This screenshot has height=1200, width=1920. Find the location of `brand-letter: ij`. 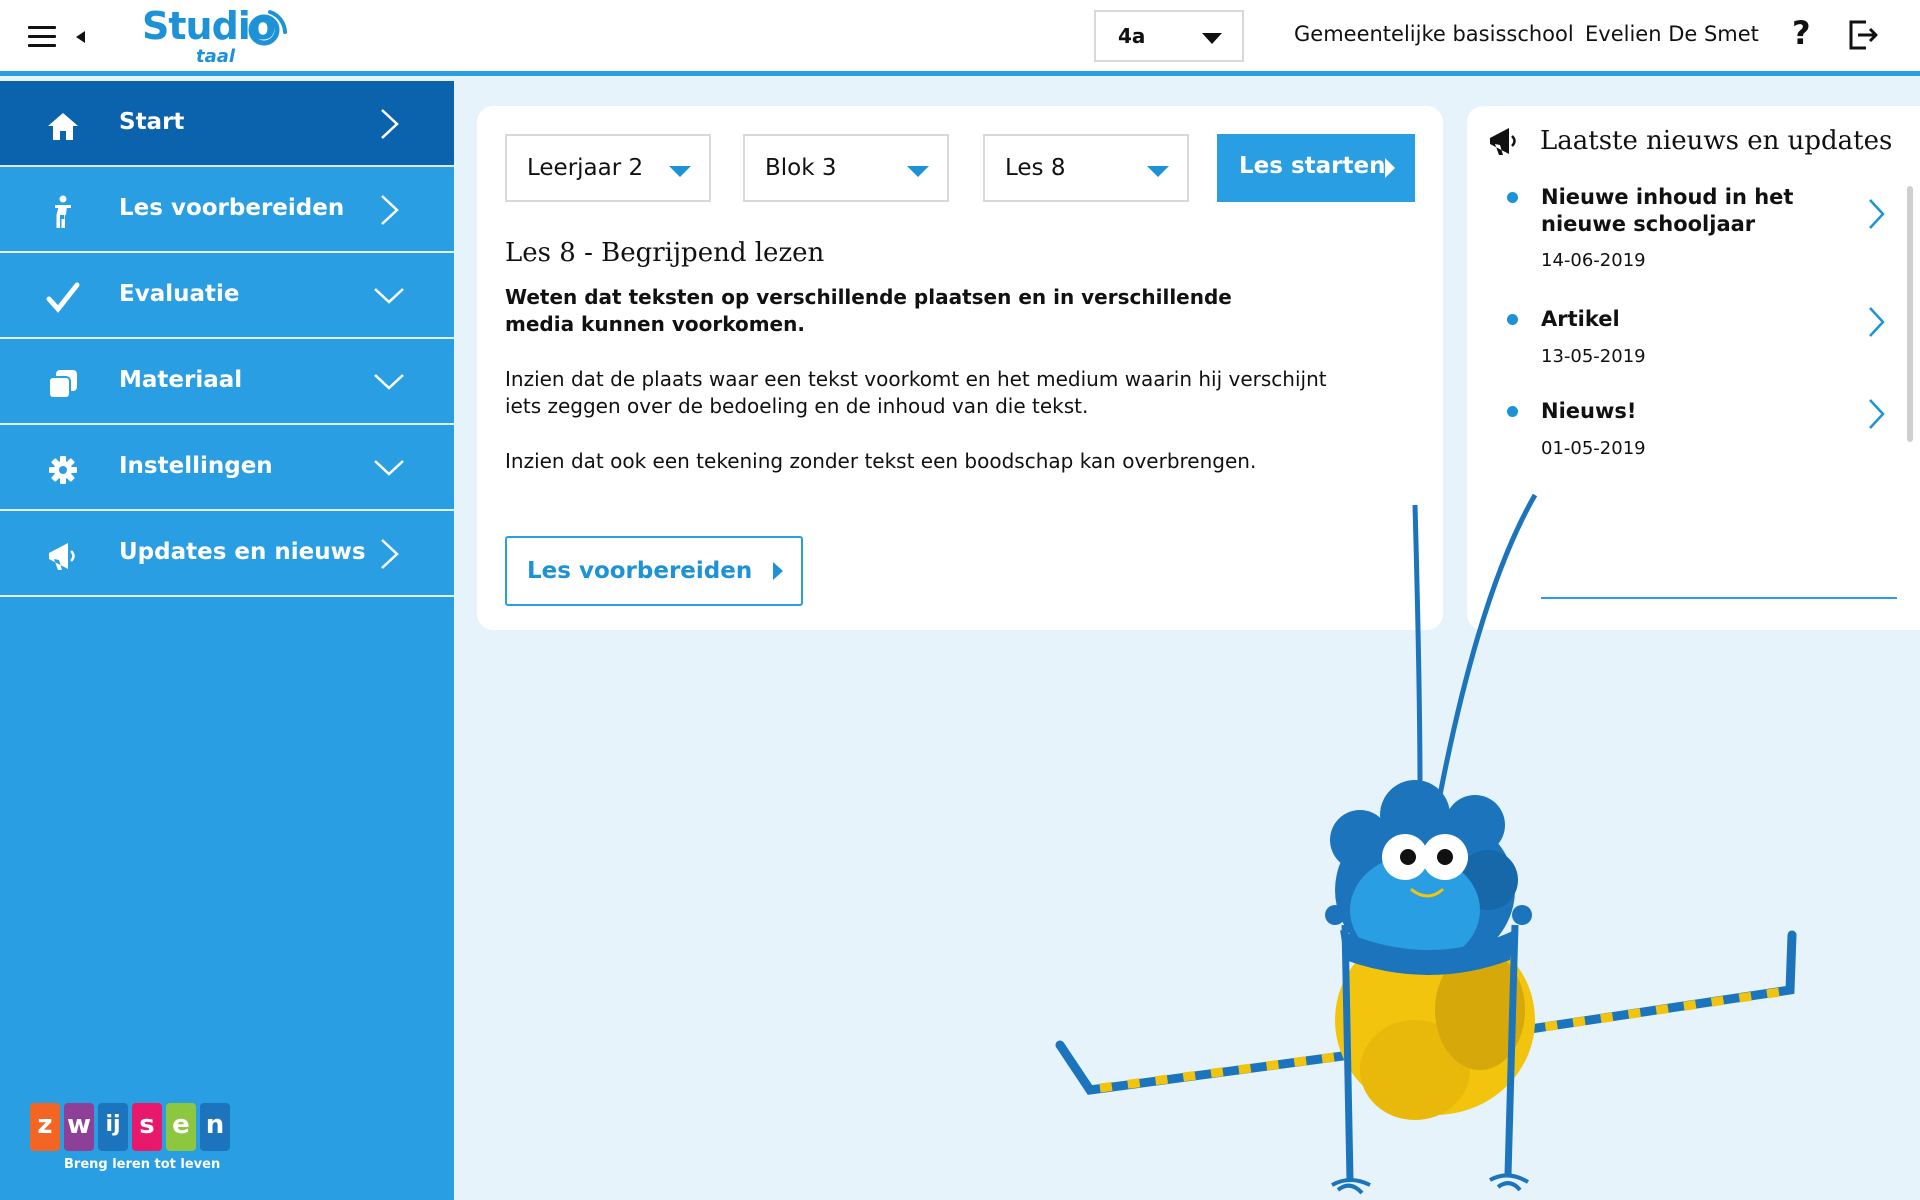

brand-letter: ij is located at coordinates (113, 1127).